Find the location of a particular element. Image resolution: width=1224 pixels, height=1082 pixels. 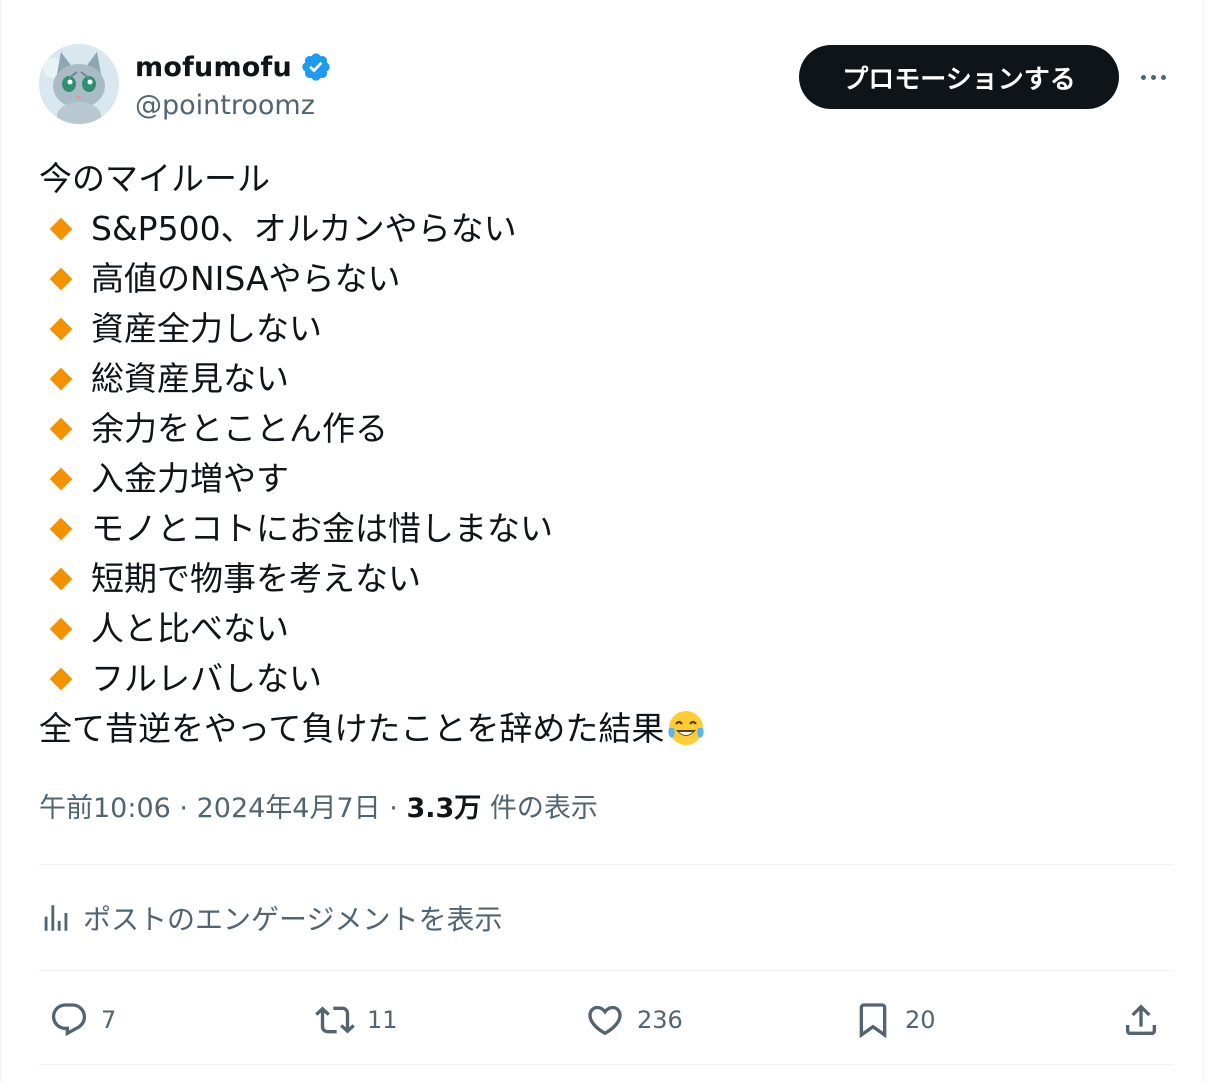

heart-icon is located at coordinates (605, 1020).